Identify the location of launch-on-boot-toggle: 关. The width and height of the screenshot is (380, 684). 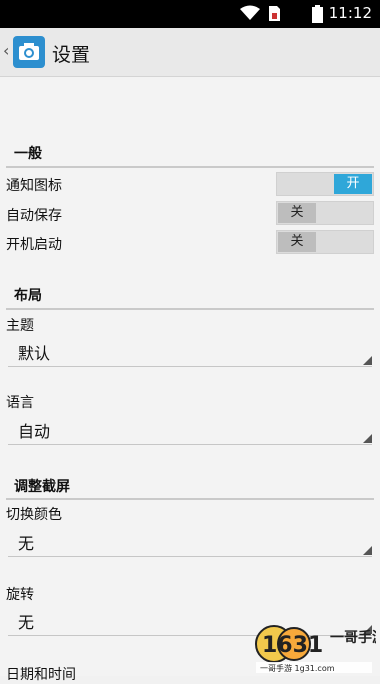
(325, 242).